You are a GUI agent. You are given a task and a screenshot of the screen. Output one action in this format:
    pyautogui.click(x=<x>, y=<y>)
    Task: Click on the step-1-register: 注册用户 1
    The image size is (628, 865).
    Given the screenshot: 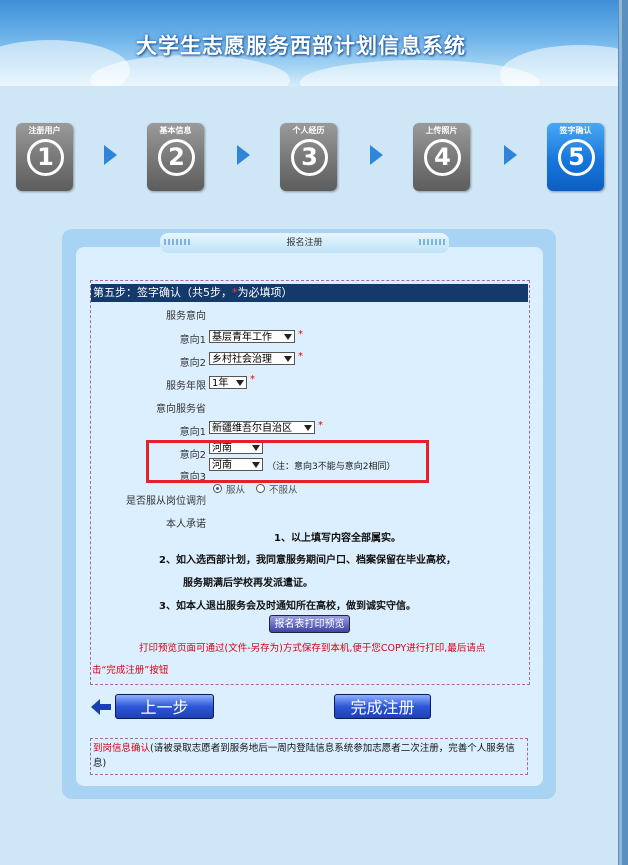 What is the action you would take?
    pyautogui.click(x=44, y=157)
    